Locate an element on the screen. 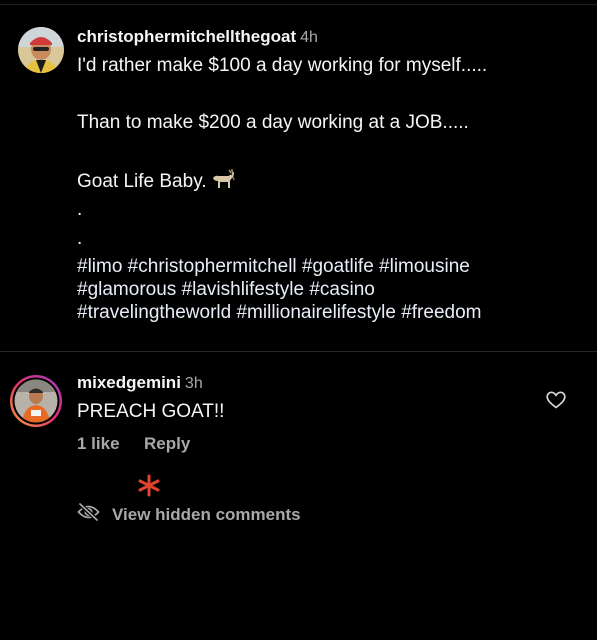 The width and height of the screenshot is (597, 640). post-author-avatar is located at coordinates (41, 50).